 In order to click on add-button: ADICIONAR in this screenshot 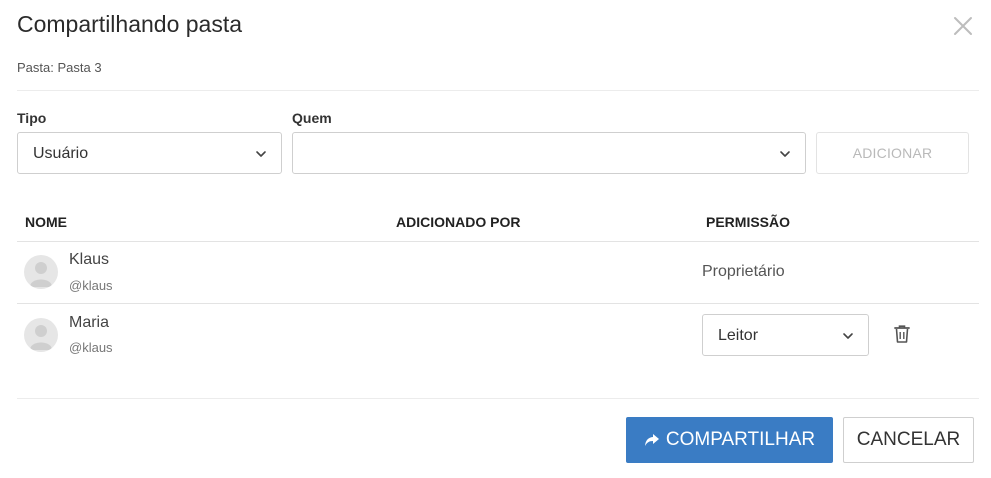, I will do `click(892, 153)`.